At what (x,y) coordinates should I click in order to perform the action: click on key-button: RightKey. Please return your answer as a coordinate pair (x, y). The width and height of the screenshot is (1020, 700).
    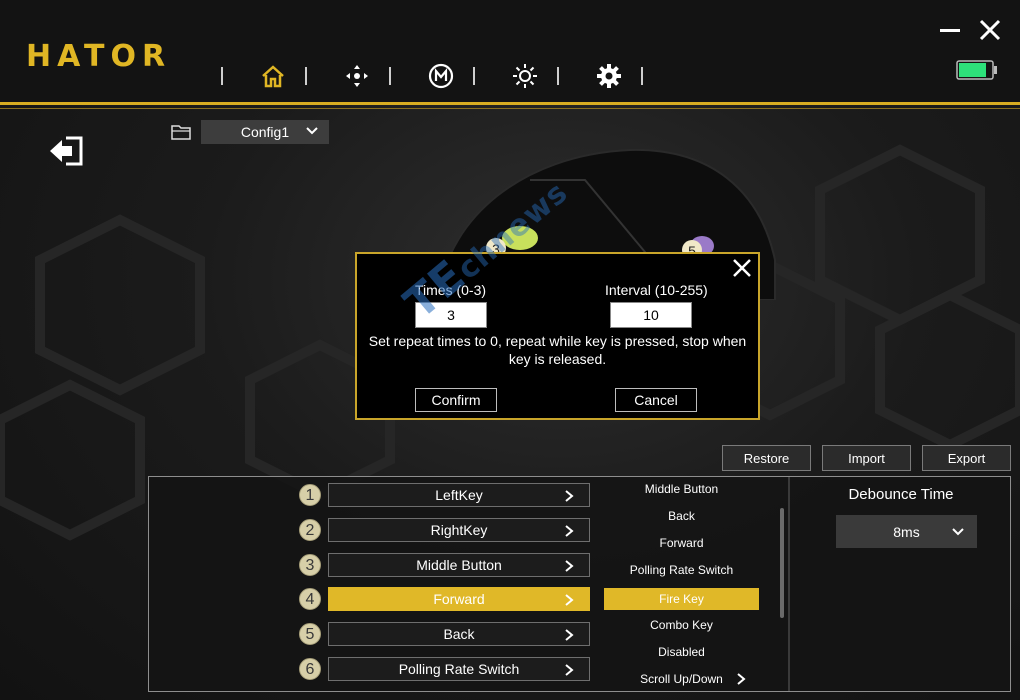
    Looking at the image, I should click on (459, 529).